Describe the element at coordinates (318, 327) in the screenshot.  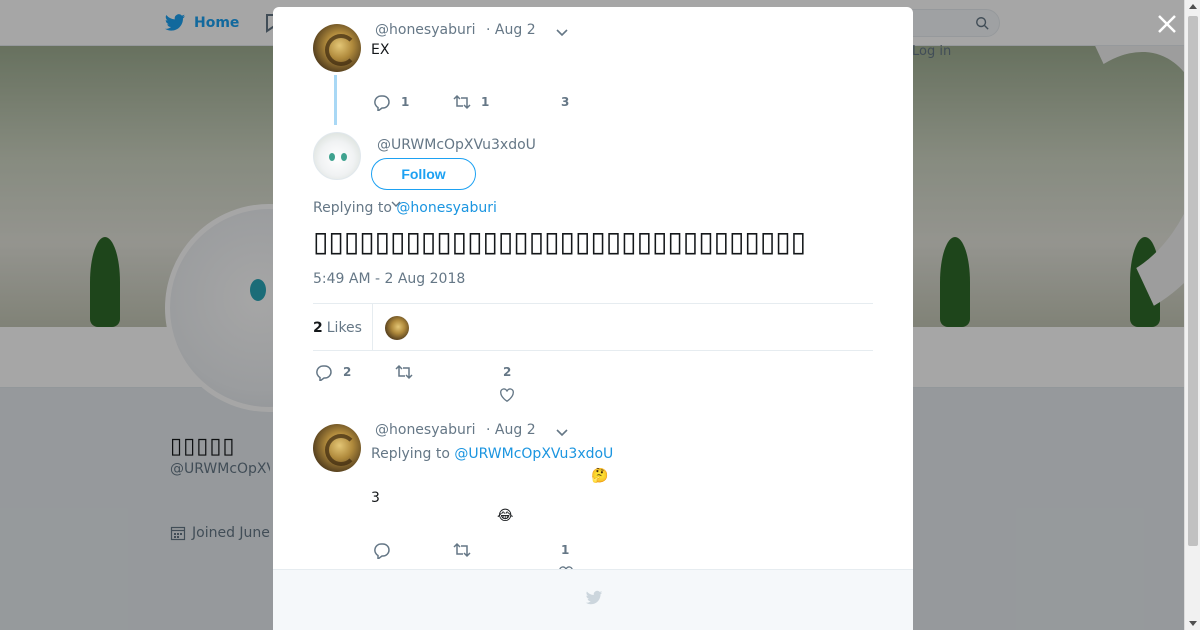
I see `likes-number: 2` at that location.